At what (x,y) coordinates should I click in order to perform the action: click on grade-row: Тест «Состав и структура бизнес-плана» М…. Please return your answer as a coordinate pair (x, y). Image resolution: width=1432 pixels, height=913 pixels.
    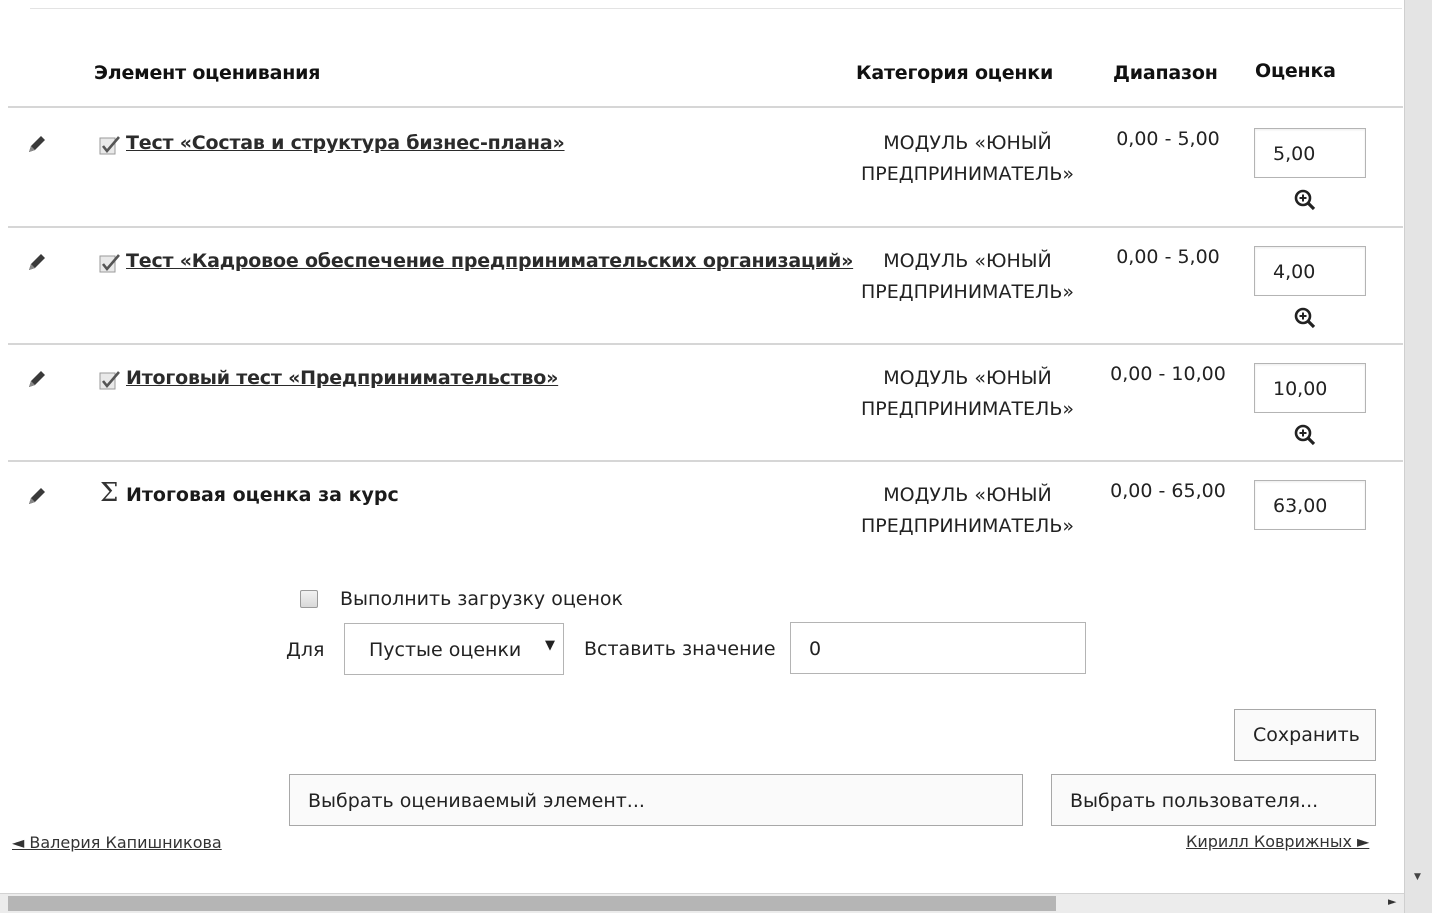
    Looking at the image, I should click on (702, 168).